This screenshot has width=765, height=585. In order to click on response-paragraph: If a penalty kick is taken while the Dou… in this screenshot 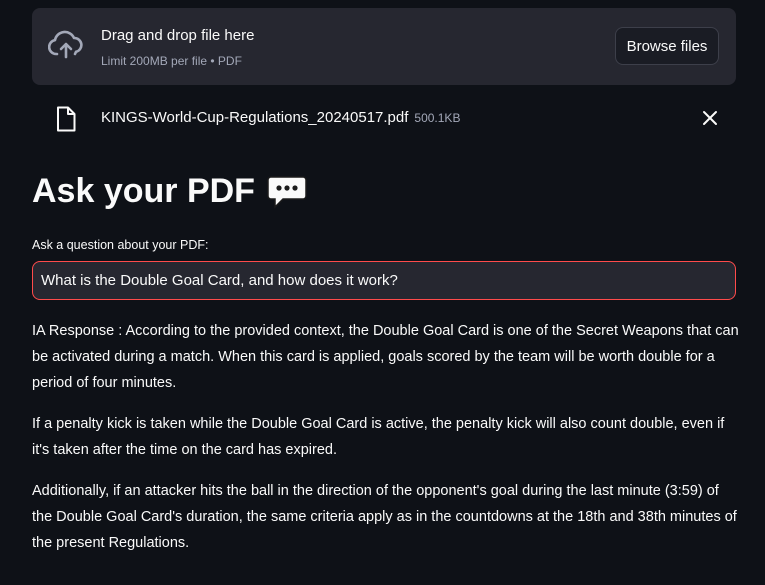, I will do `click(378, 437)`.